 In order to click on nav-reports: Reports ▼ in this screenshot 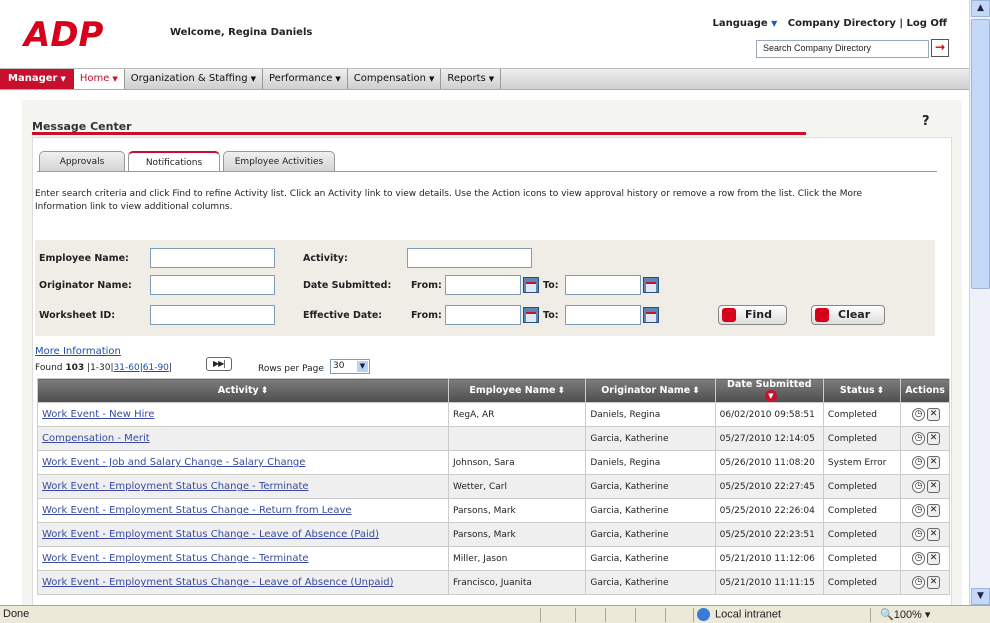, I will do `click(471, 79)`.